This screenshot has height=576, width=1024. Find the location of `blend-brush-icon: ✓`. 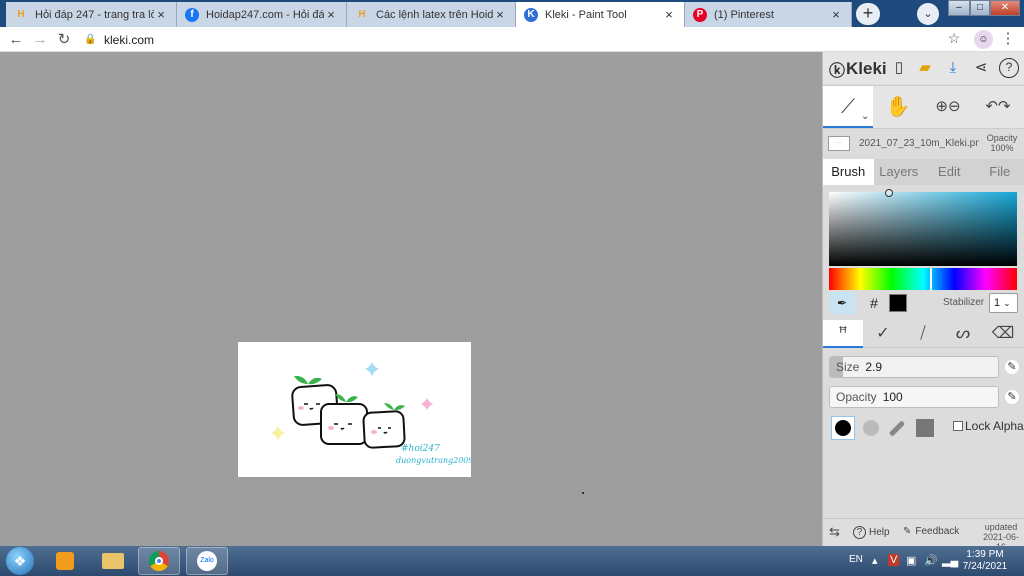

blend-brush-icon: ✓ is located at coordinates (883, 334).